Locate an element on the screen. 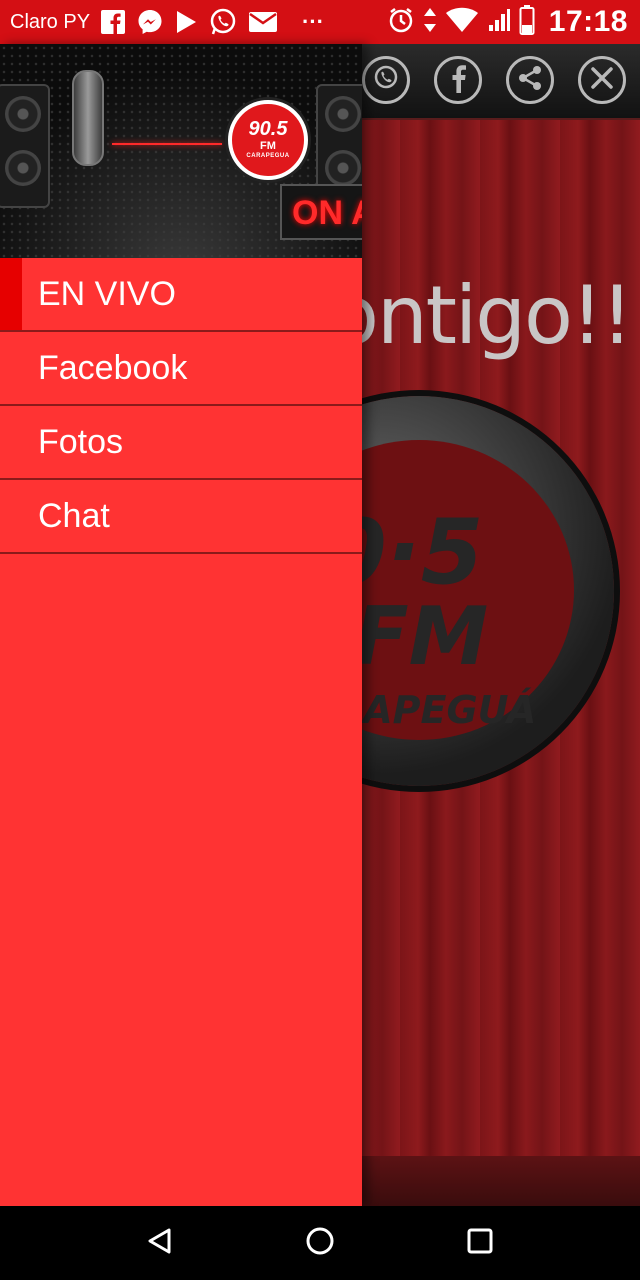 This screenshot has width=640, height=1280. whatsapp-share-button is located at coordinates (386, 80).